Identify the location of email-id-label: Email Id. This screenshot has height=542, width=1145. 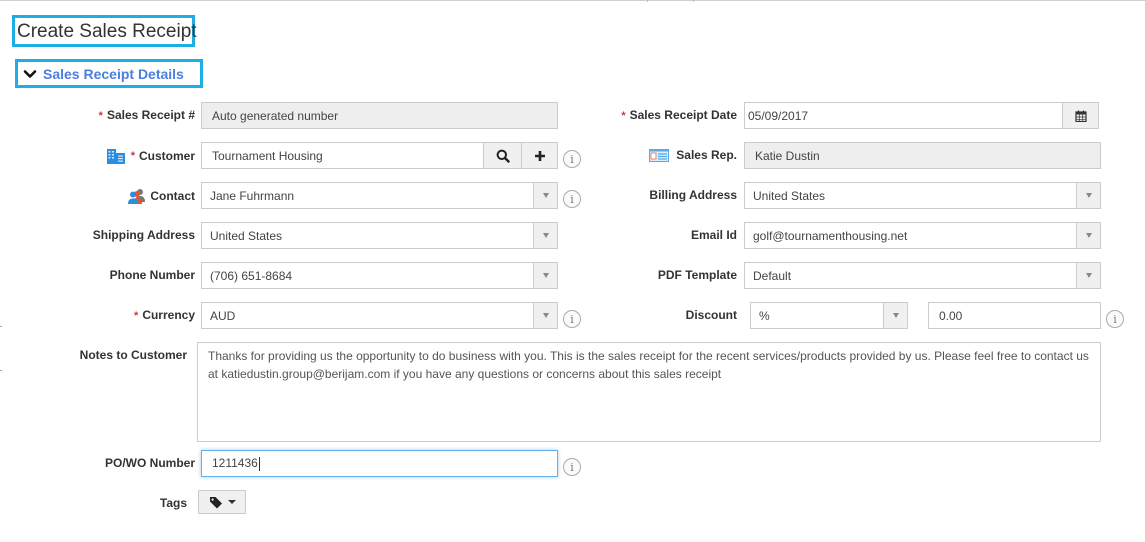
(713, 235).